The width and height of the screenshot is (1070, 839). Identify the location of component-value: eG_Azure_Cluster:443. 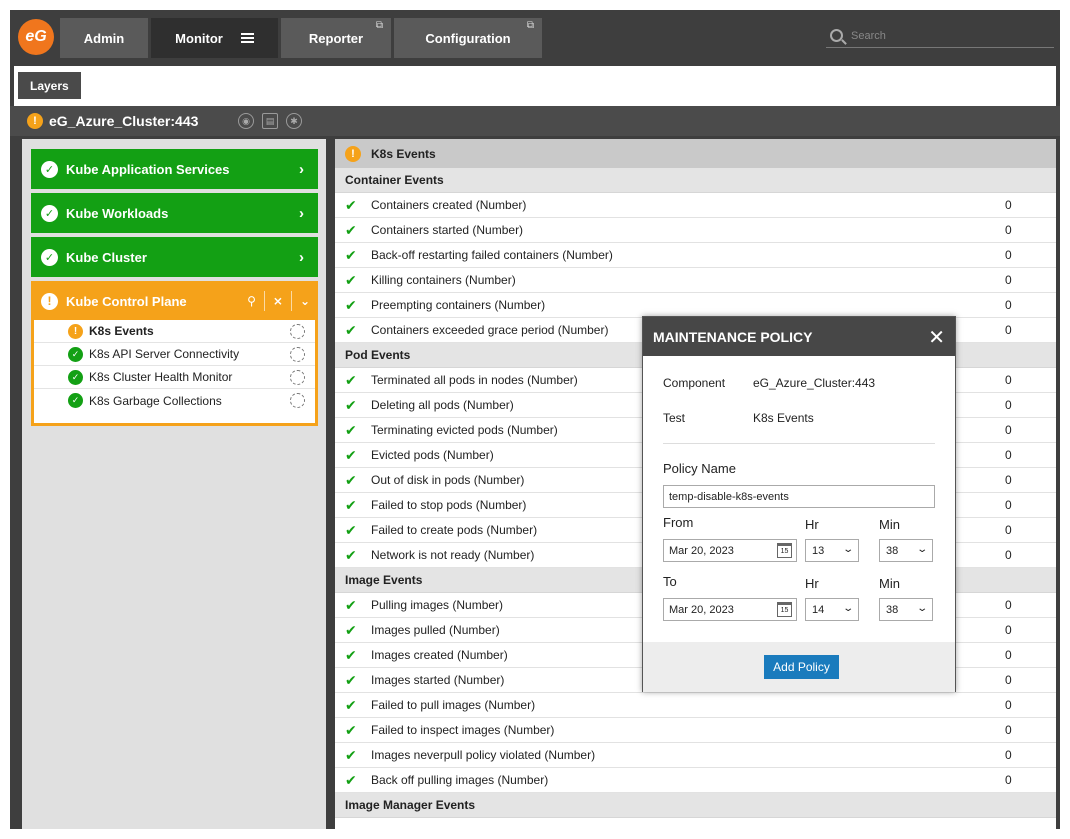
(814, 383).